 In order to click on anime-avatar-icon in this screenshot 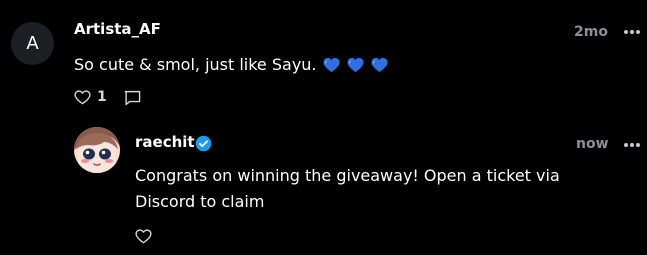, I will do `click(97, 150)`.